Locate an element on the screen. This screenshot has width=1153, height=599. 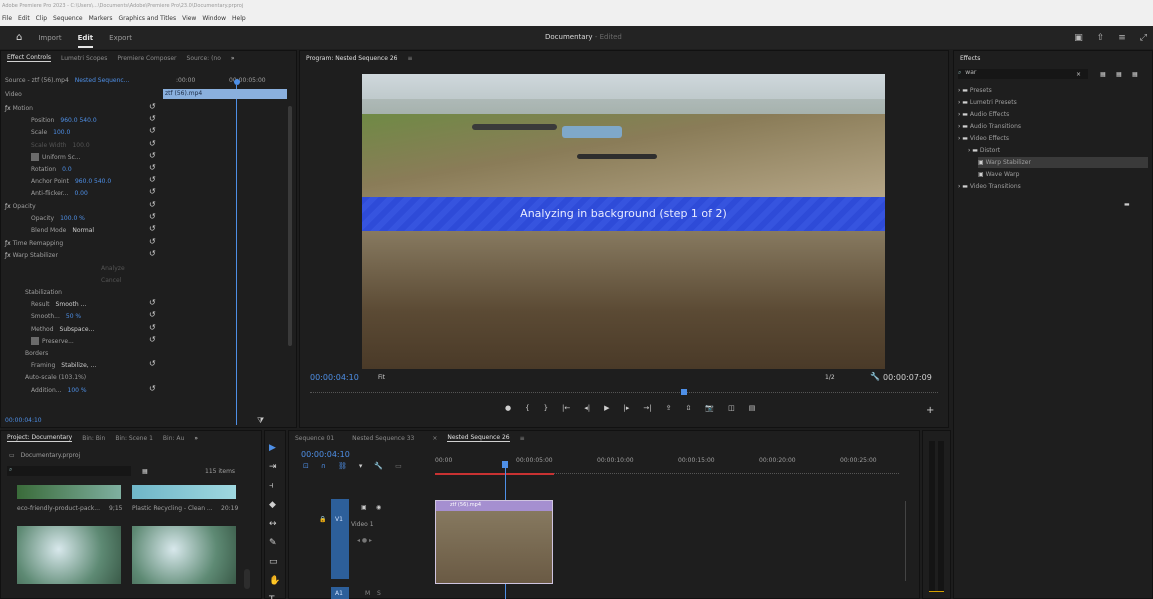
add-marker-icon: ▾ is located at coordinates (361, 466).